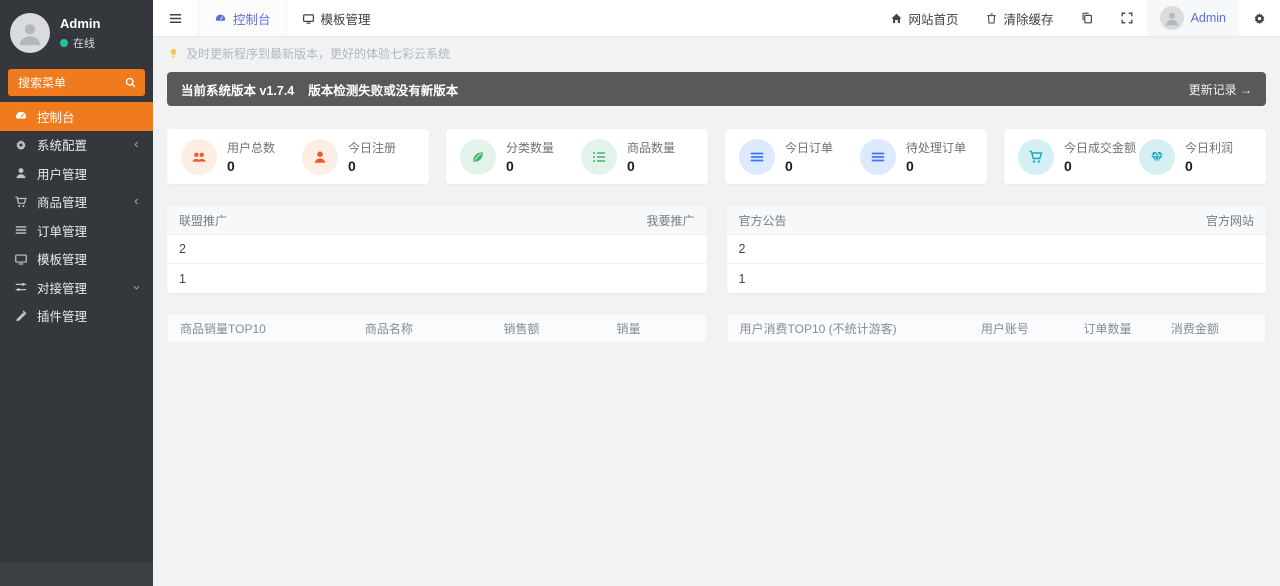 This screenshot has height=586, width=1280. I want to click on settings-gears-icon, so click(1259, 18).